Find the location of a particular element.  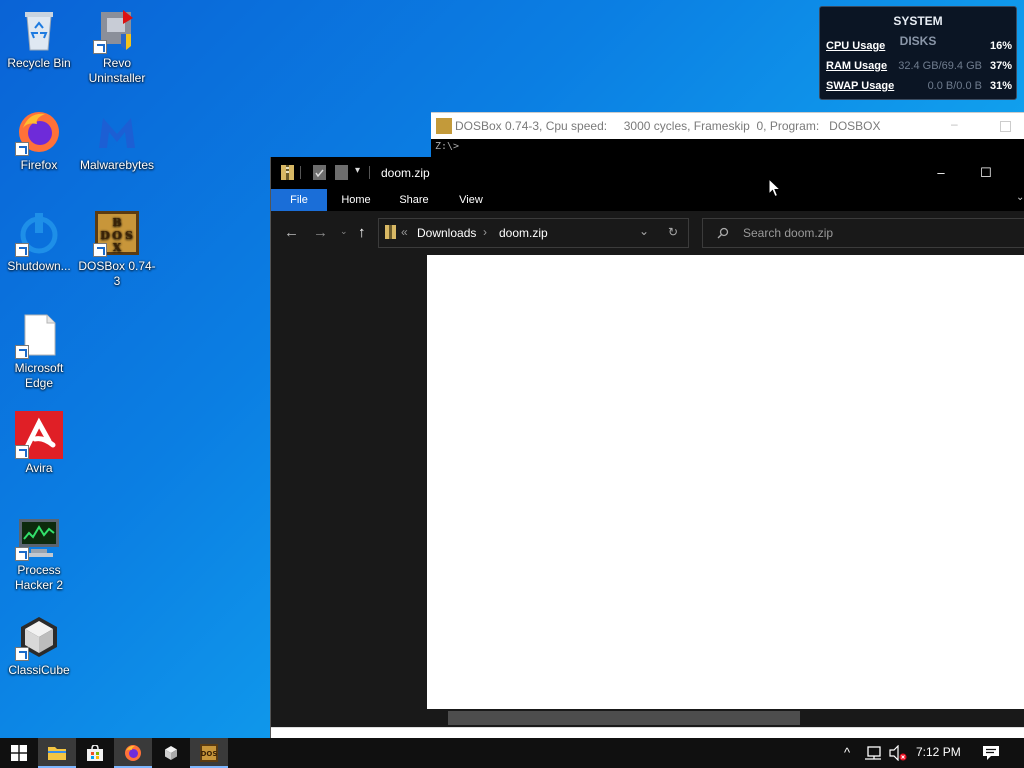

mouse-cursor-icon is located at coordinates (774, 188).